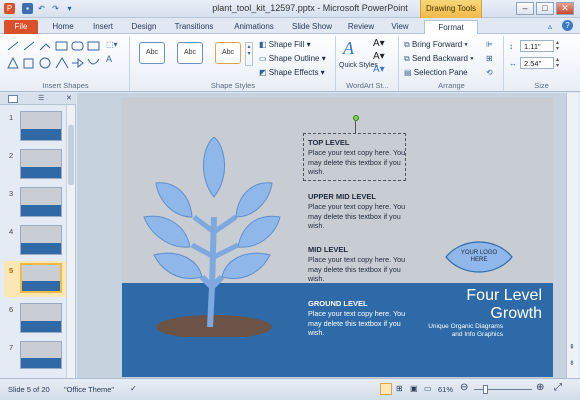  I want to click on bring-forward-icon: ⧉, so click(408, 44).